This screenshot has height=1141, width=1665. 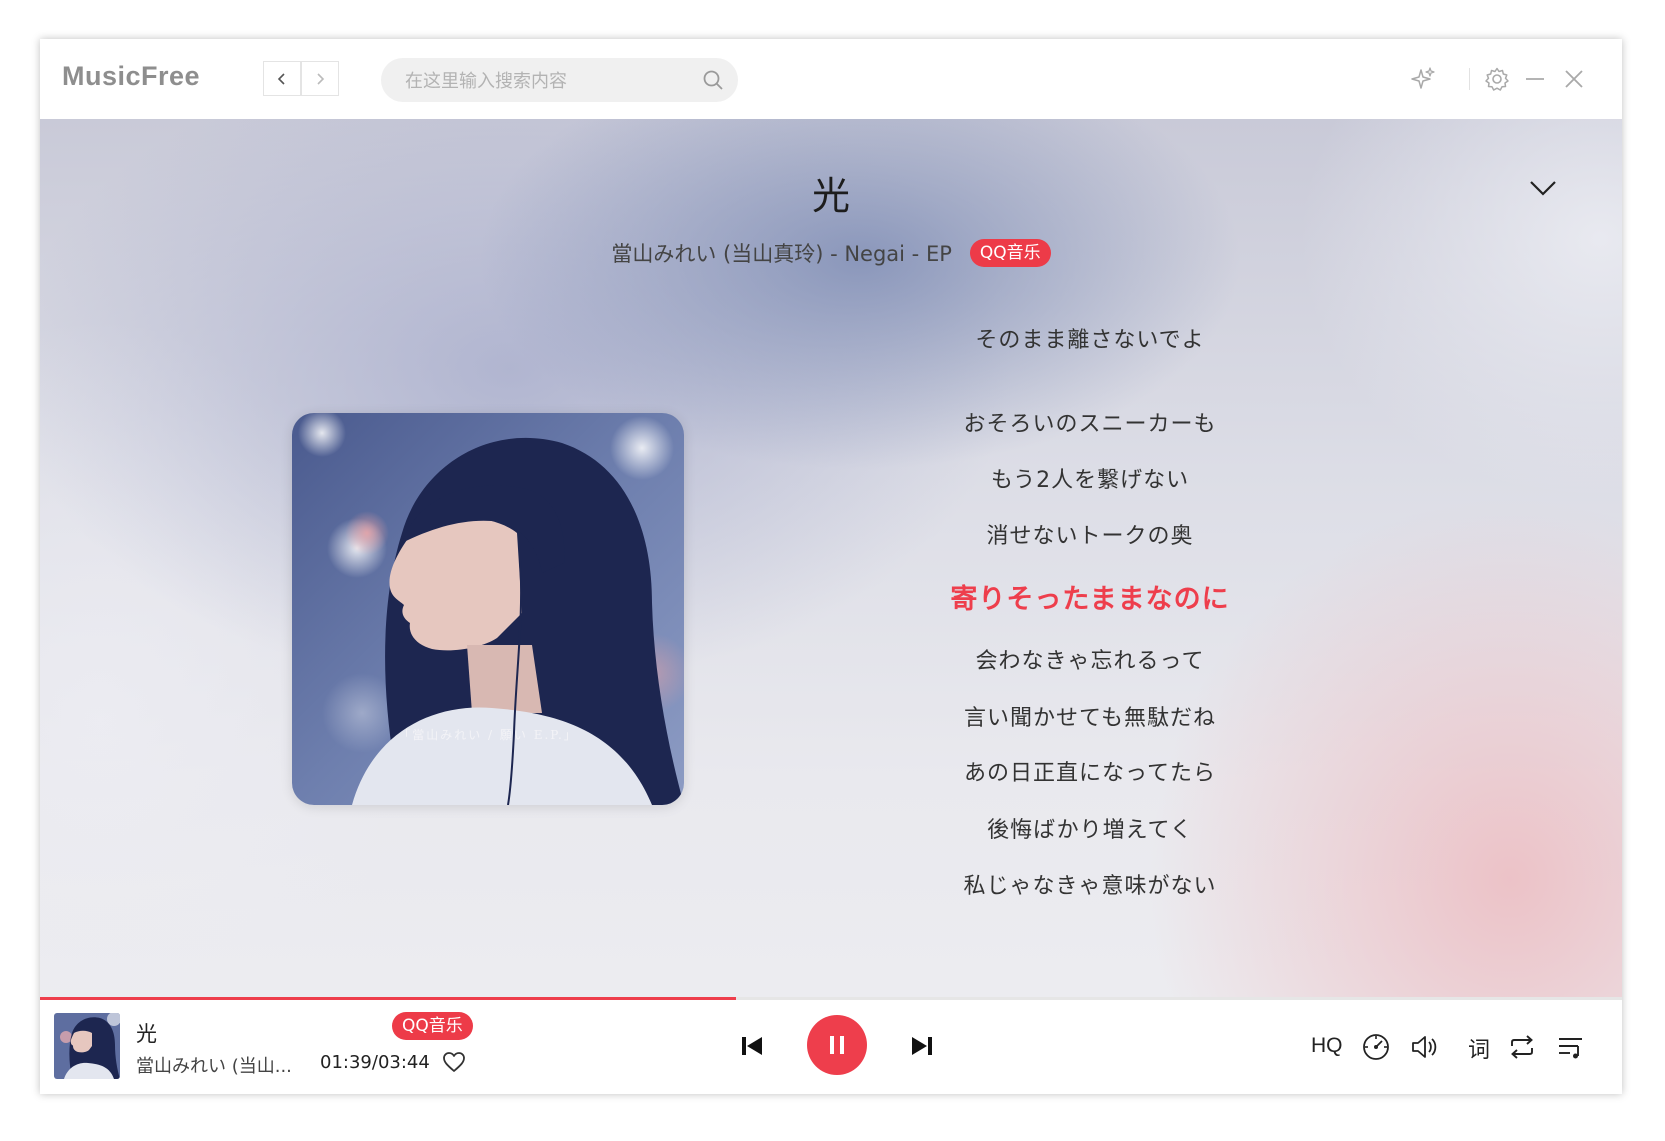 What do you see at coordinates (87, 1046) in the screenshot?
I see `mini-album-cover` at bounding box center [87, 1046].